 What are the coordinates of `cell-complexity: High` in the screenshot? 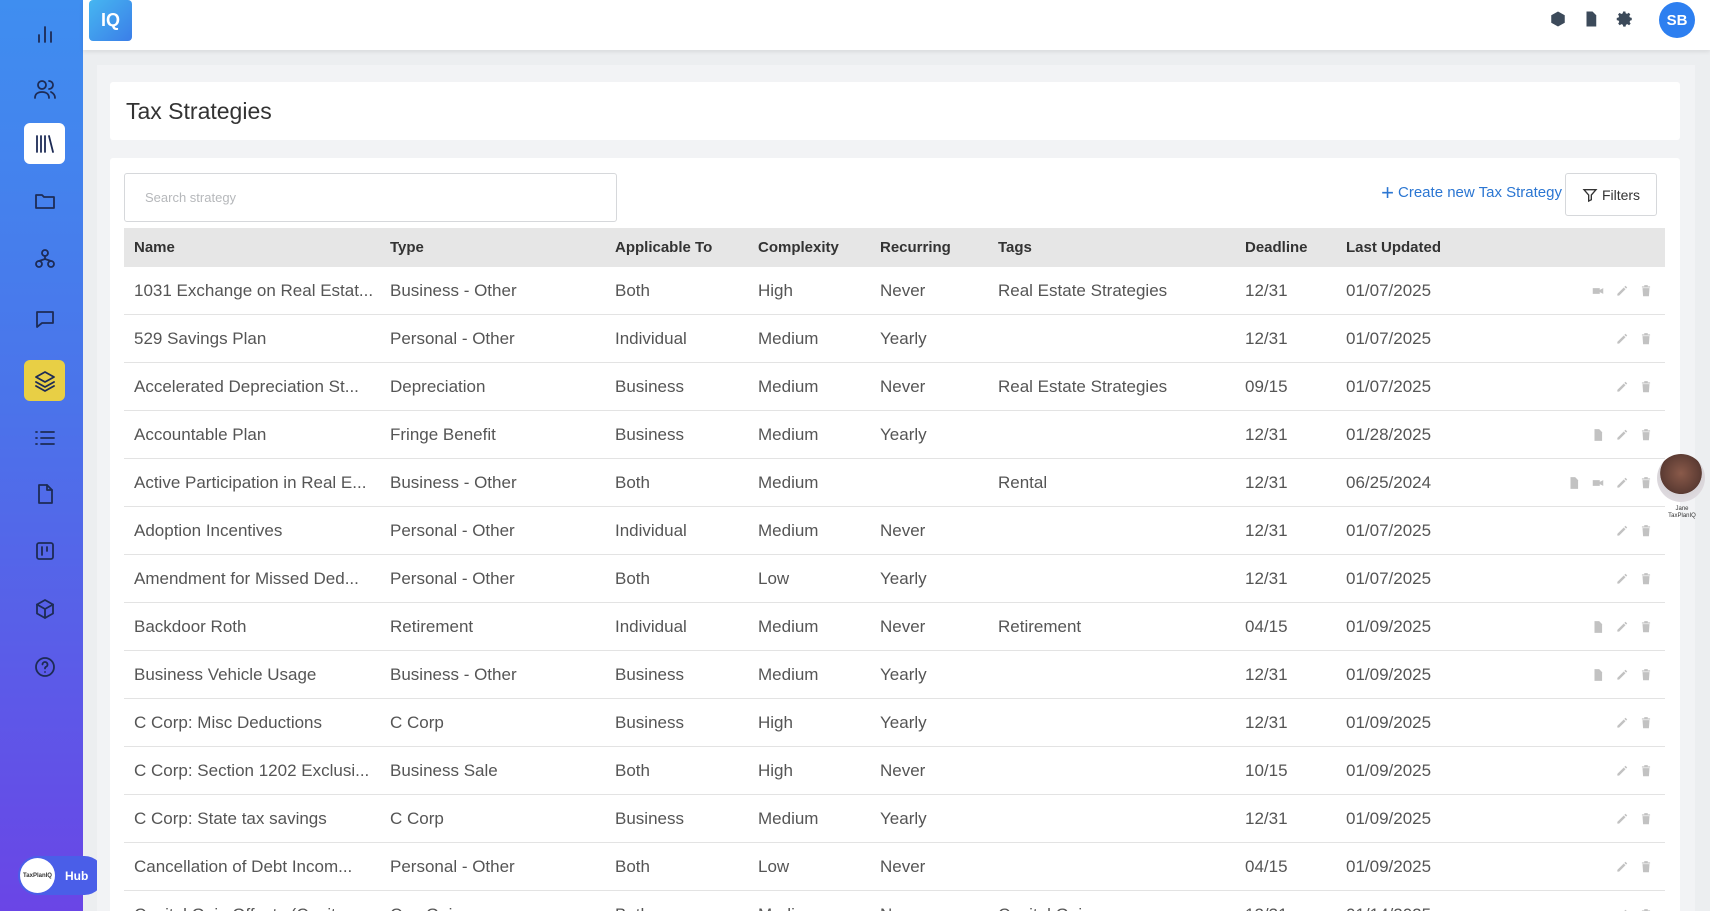 It's located at (775, 722).